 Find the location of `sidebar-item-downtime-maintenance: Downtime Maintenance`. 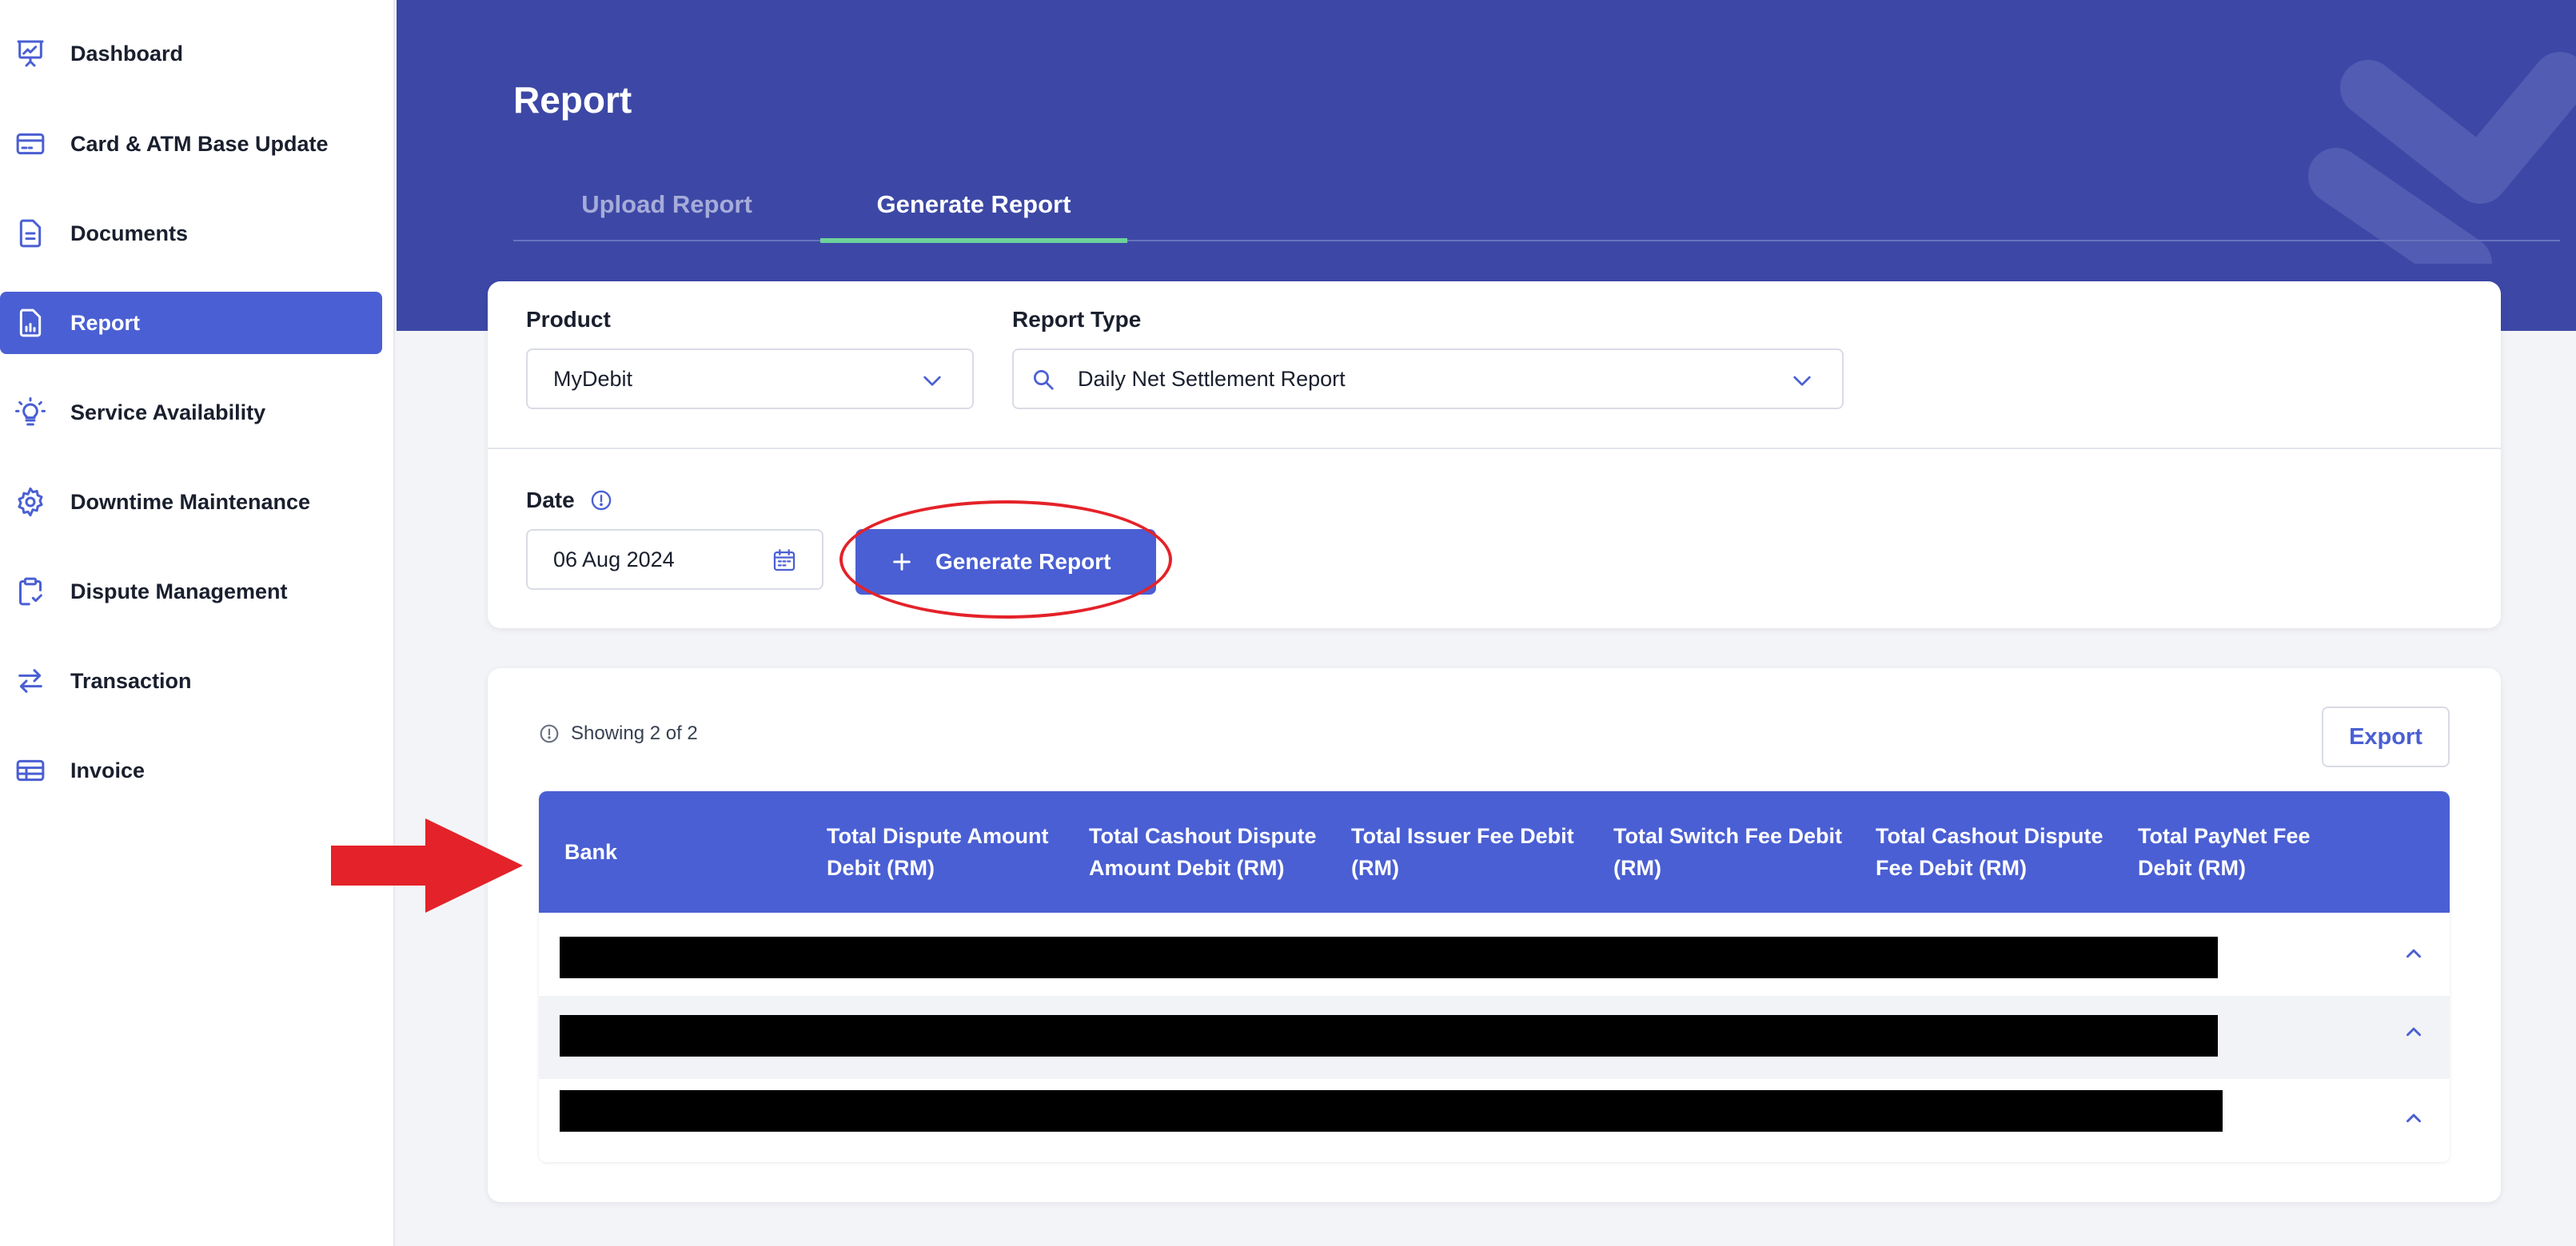

sidebar-item-downtime-maintenance: Downtime Maintenance is located at coordinates (191, 502).